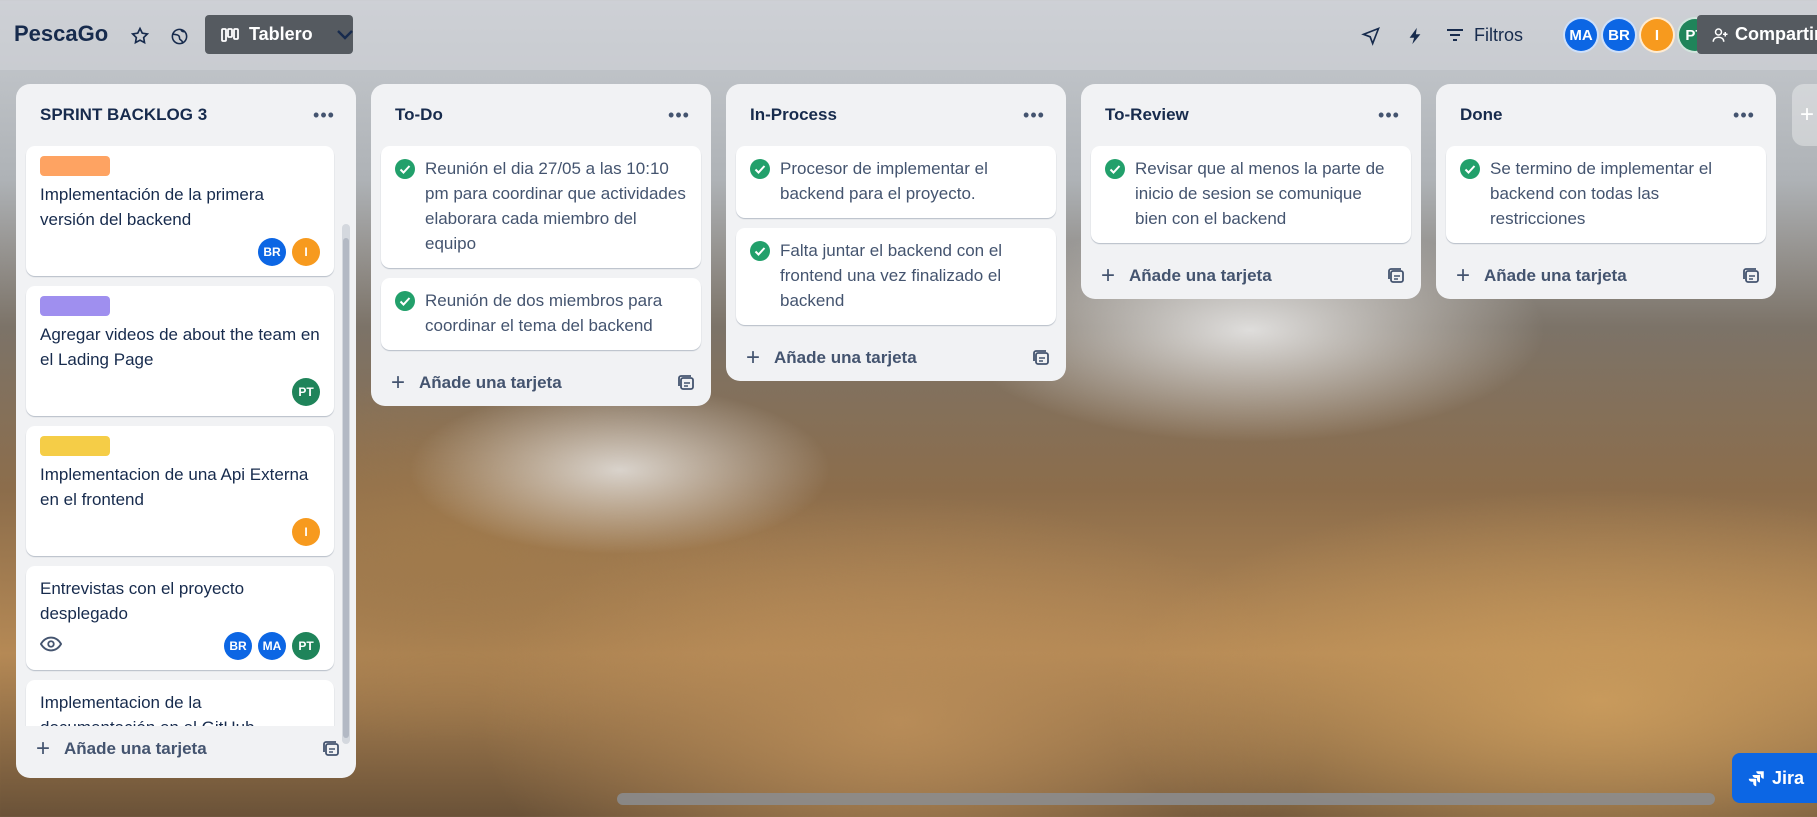  What do you see at coordinates (1147, 115) in the screenshot?
I see `list-title: To-Review` at bounding box center [1147, 115].